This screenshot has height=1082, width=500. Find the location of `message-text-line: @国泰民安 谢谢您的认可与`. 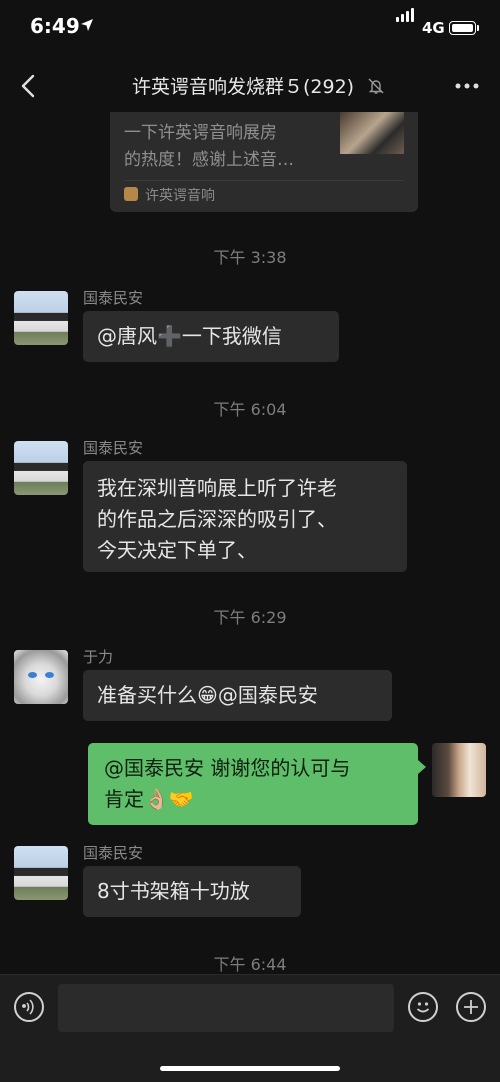

message-text-line: @国泰民安 谢谢您的认可与 is located at coordinates (227, 768).